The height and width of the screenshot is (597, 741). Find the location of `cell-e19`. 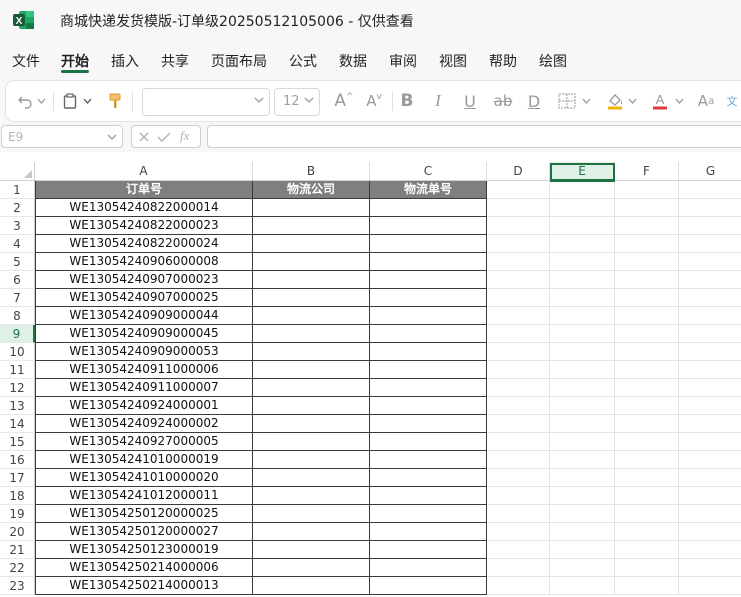

cell-e19 is located at coordinates (582, 514).